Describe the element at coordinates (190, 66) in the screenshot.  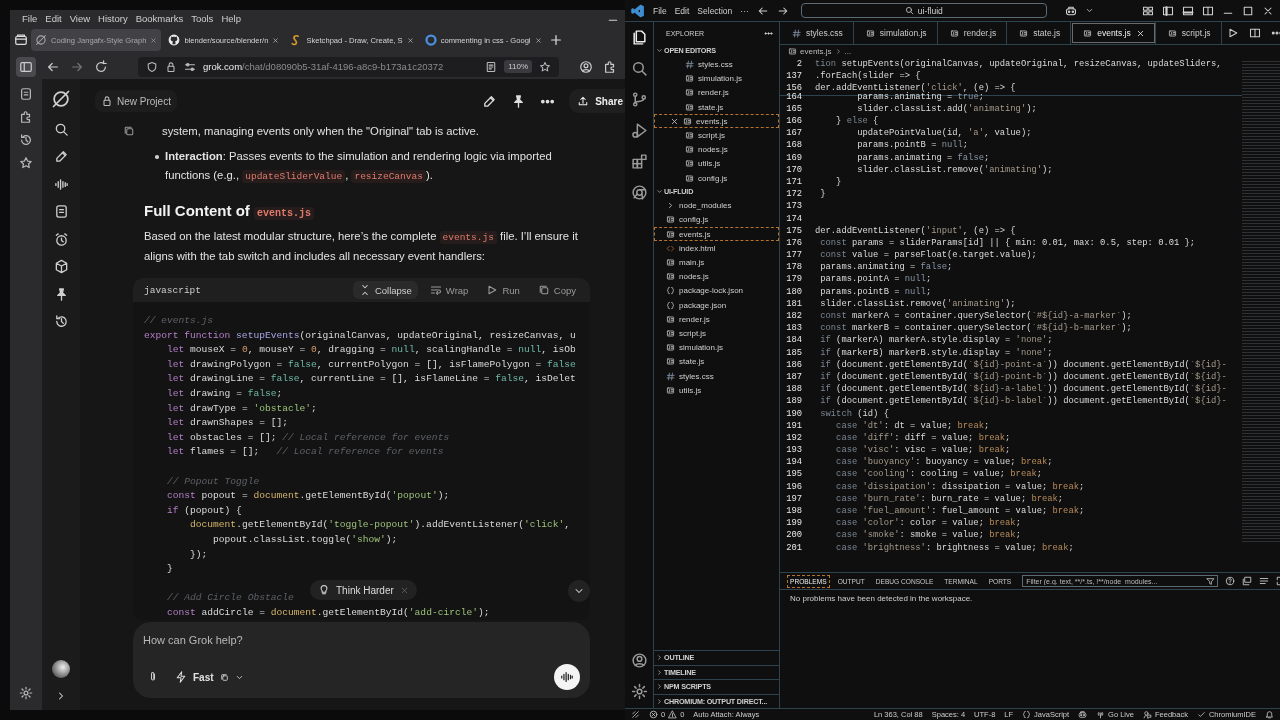
I see `sliders-icon` at that location.